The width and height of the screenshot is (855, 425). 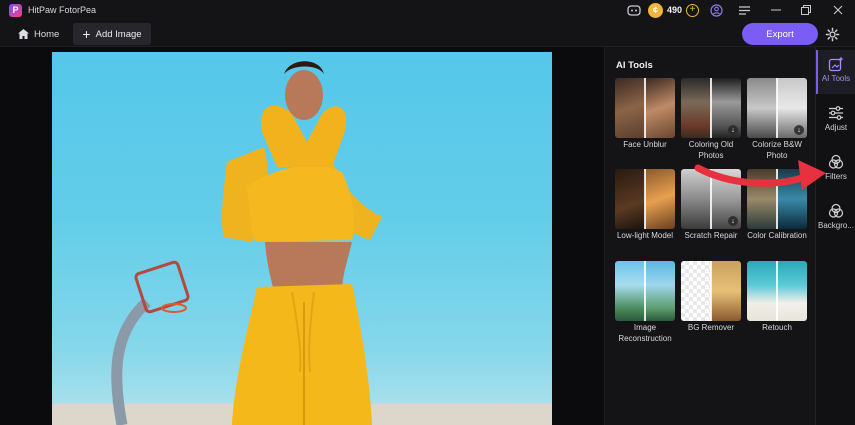 I want to click on rail-item-adjust: Adjust, so click(x=835, y=117).